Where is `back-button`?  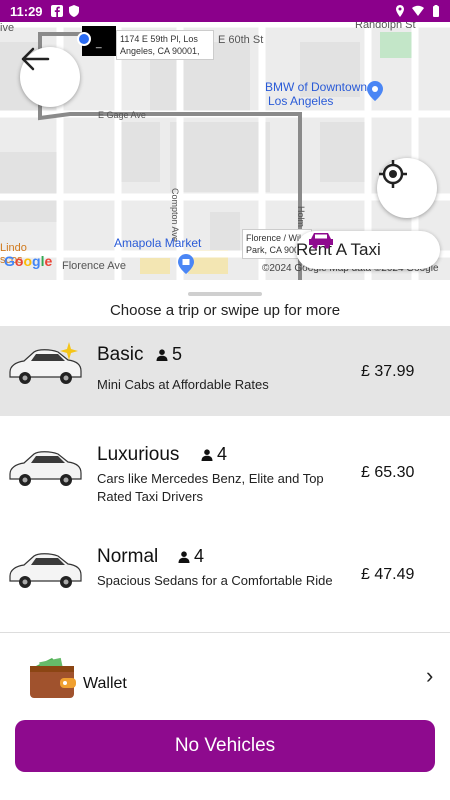 back-button is located at coordinates (50, 77).